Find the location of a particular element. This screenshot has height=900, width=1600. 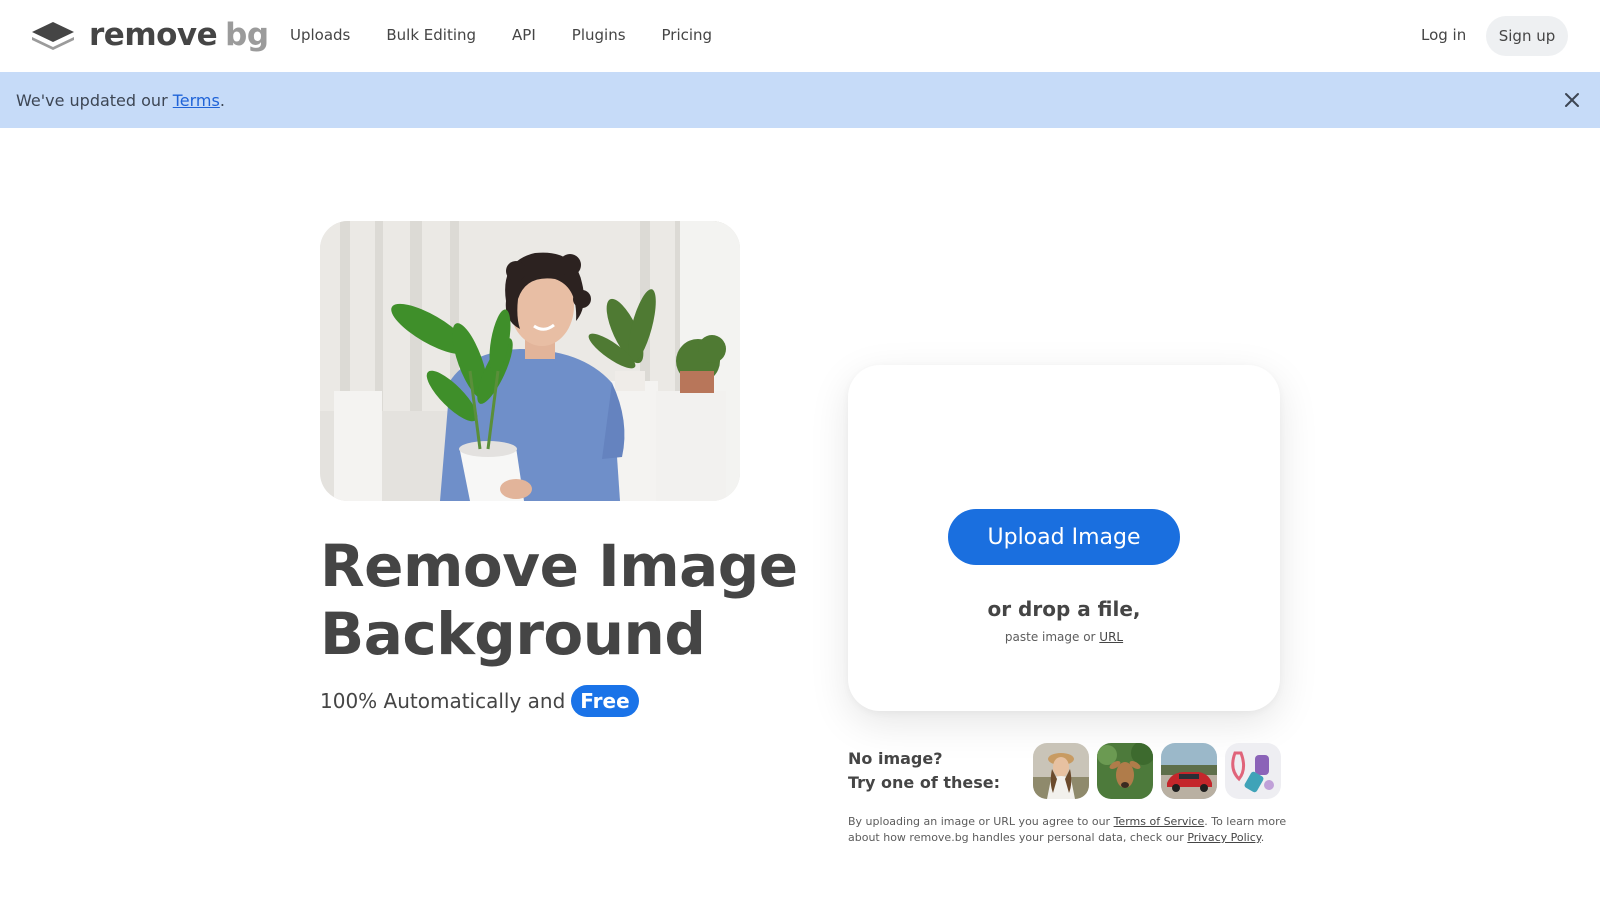

free-badge: Free is located at coordinates (605, 701).